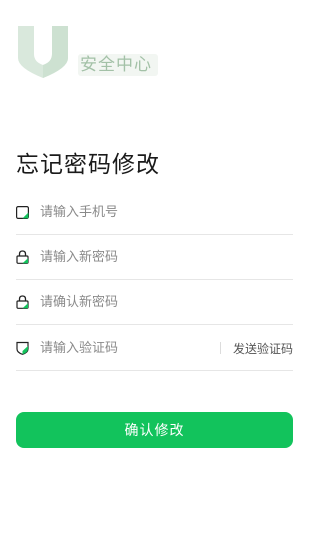  Describe the element at coordinates (23, 348) in the screenshot. I see `shield-icon` at that location.